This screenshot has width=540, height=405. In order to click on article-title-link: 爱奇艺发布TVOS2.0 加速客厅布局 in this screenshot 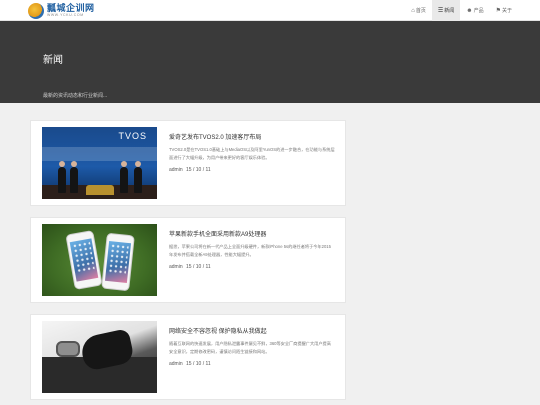, I will do `click(215, 136)`.